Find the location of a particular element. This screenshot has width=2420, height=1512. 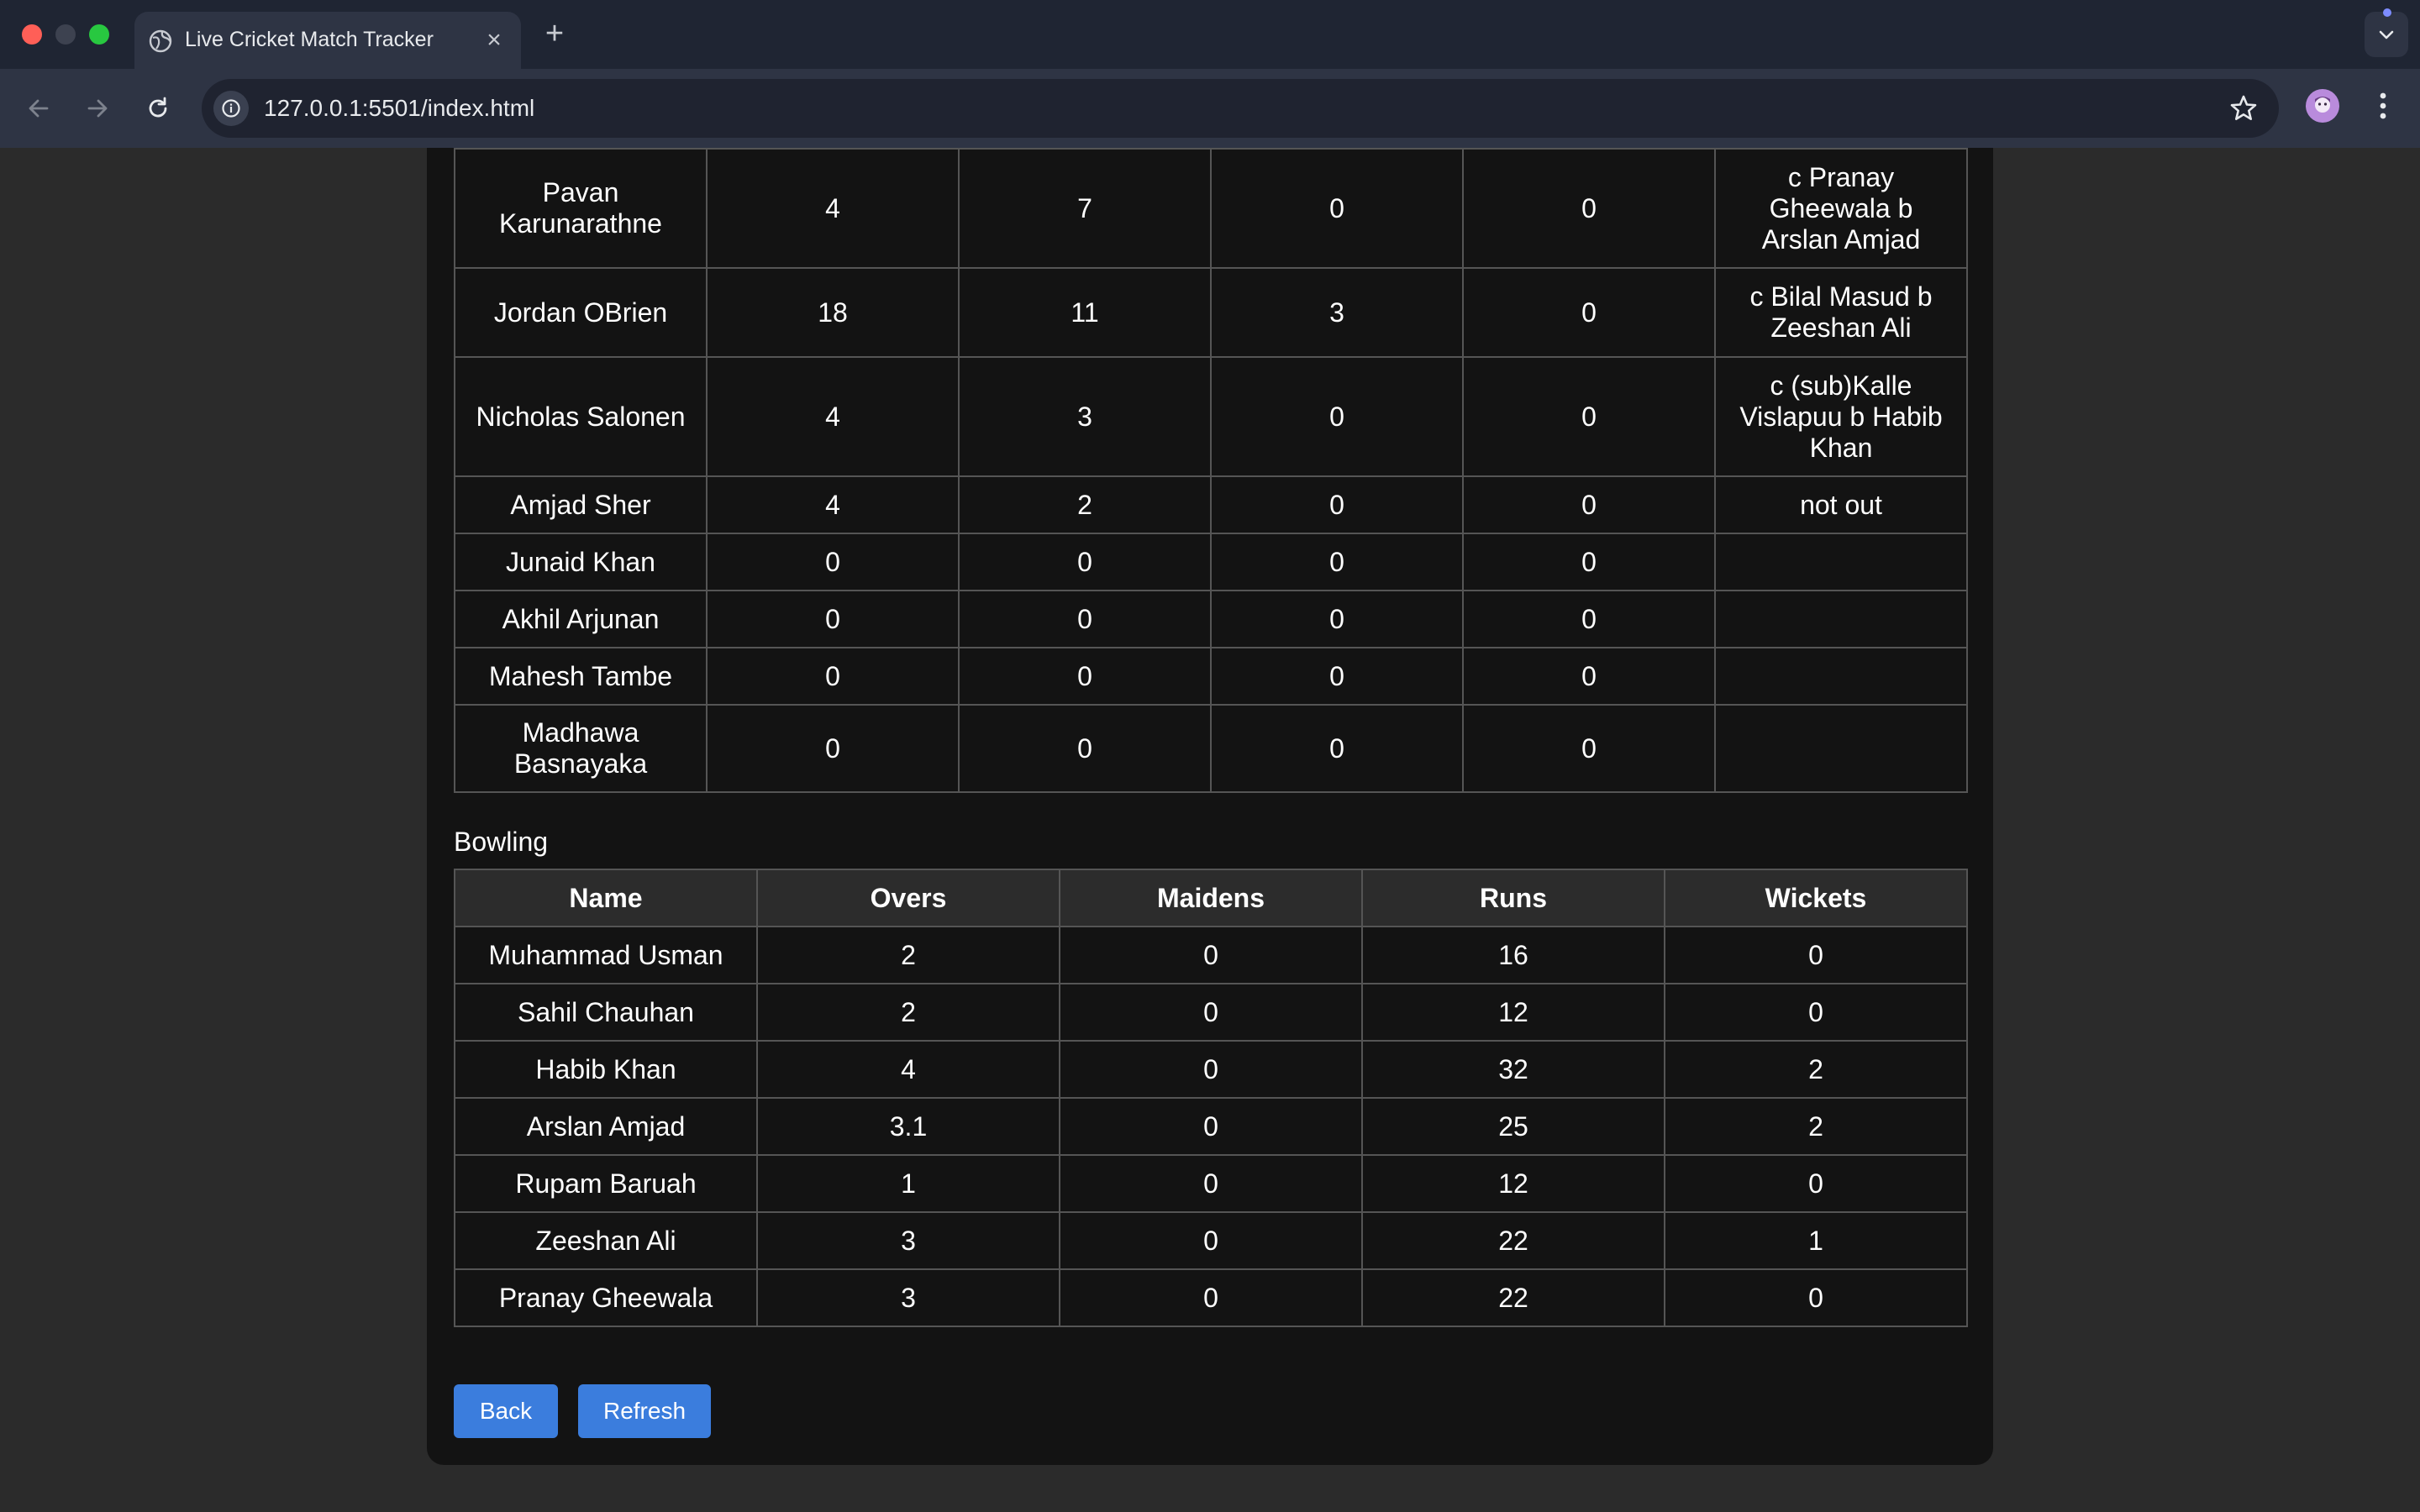

bowling-row: Sahil Chauhan 2 0 12 0 is located at coordinates (1211, 1012).